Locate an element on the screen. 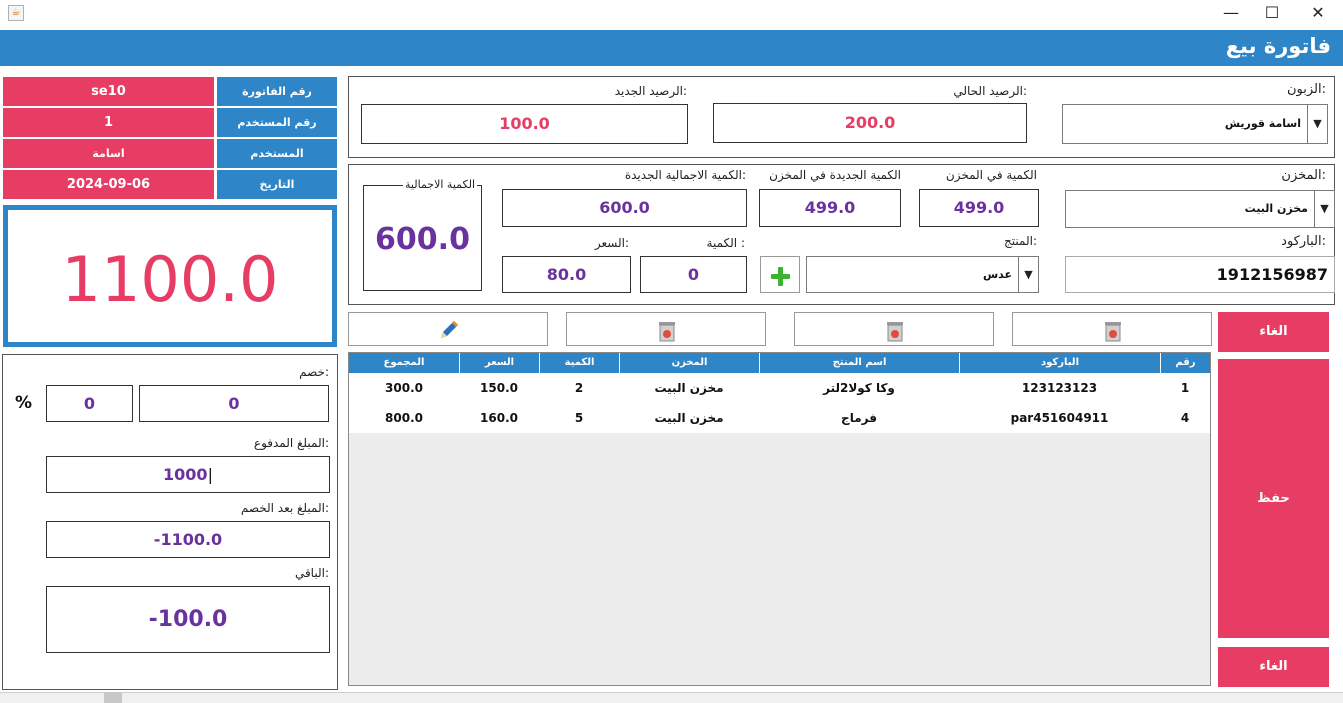  delete-all-button is located at coordinates (894, 329).